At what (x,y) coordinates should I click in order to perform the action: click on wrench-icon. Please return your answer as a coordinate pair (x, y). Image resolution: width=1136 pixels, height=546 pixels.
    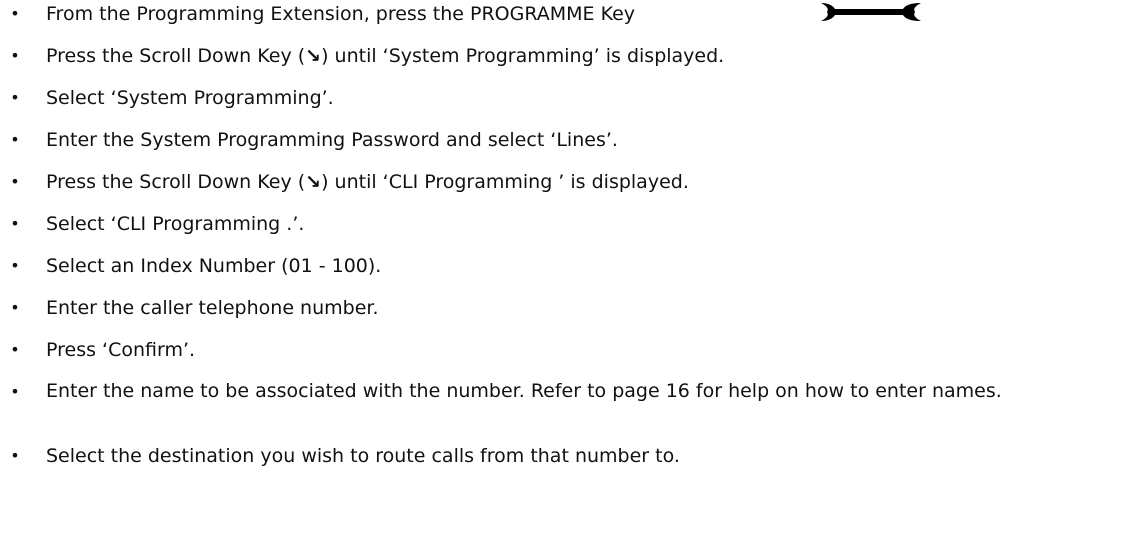
    Looking at the image, I should click on (871, 12).